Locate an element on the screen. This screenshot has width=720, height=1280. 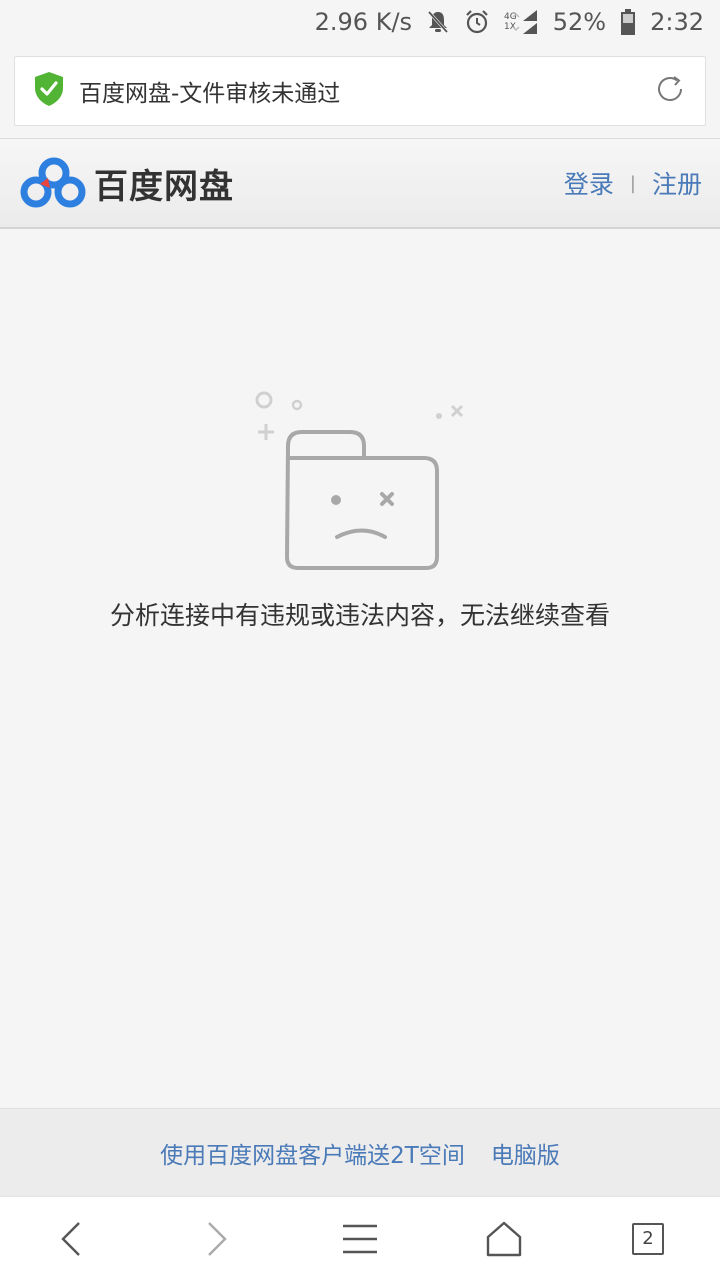
logo-text: 百度网盘 is located at coordinates (164, 186).